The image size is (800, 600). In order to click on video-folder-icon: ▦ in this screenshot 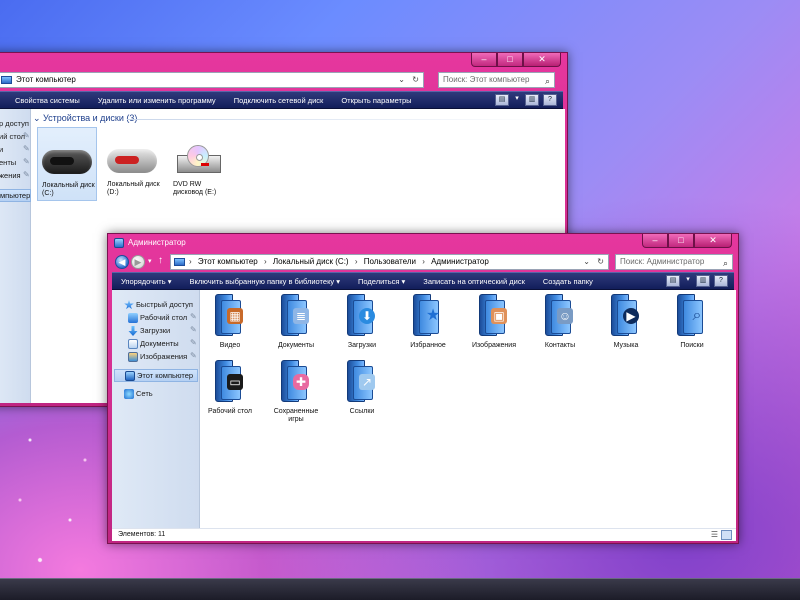, I will do `click(231, 315)`.